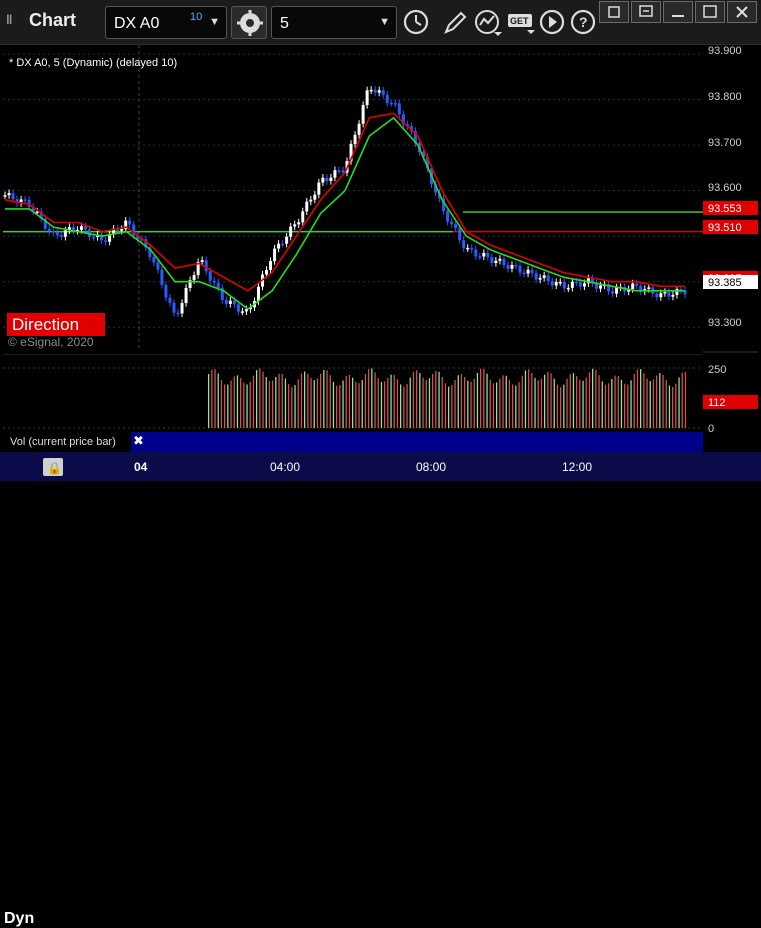 The width and height of the screenshot is (761, 928). What do you see at coordinates (416, 23) in the screenshot?
I see `clock-button` at bounding box center [416, 23].